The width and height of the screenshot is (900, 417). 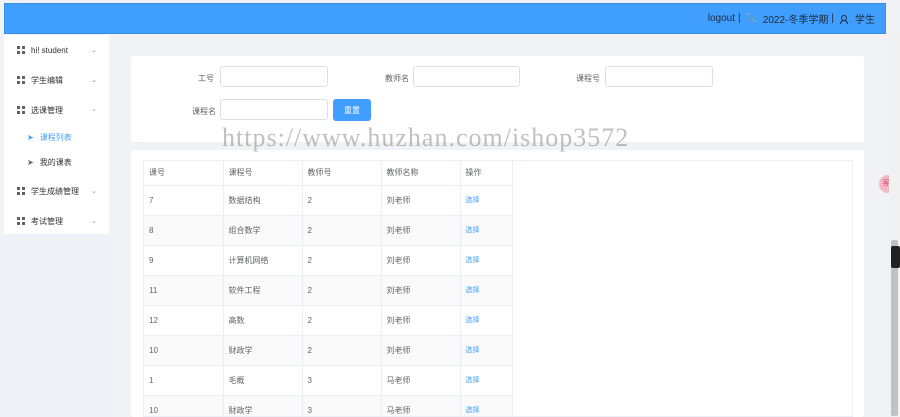 I want to click on sidebar-item-course-selection: 选课管理 ⌃, so click(x=56, y=110).